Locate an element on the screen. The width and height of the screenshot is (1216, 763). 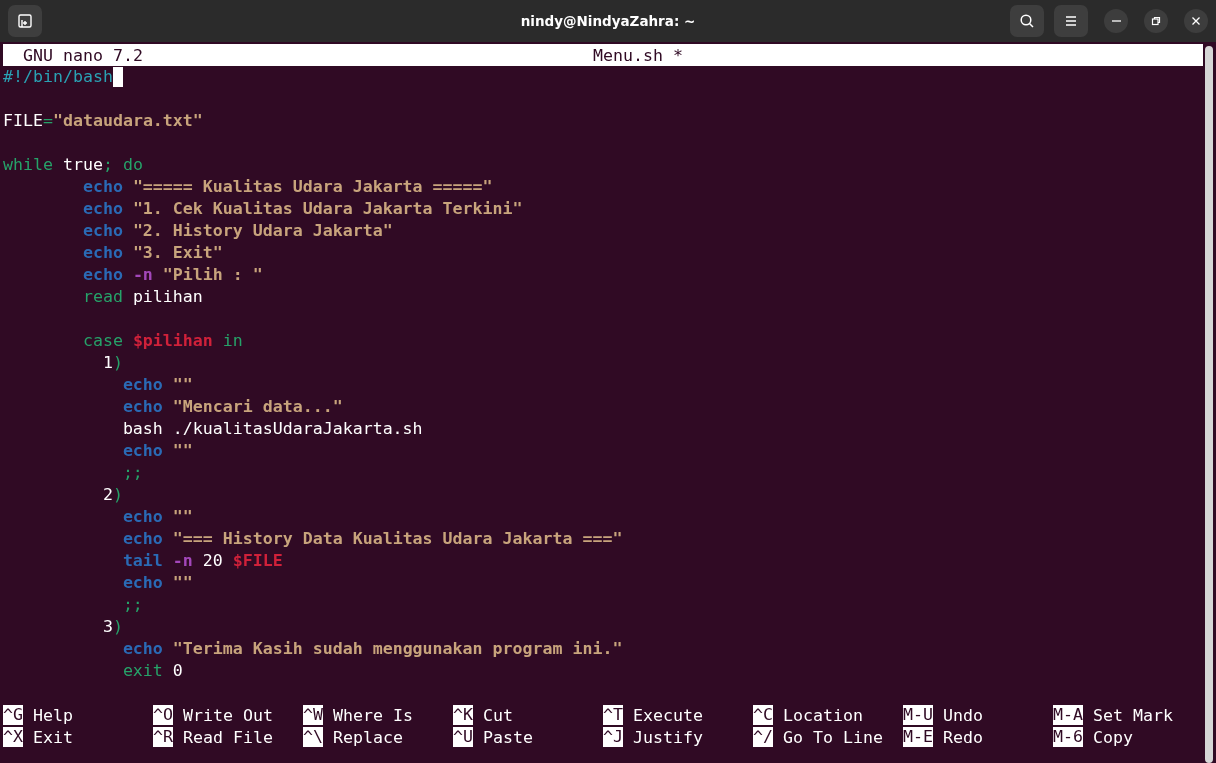
code-line: 1) is located at coordinates (112, 363).